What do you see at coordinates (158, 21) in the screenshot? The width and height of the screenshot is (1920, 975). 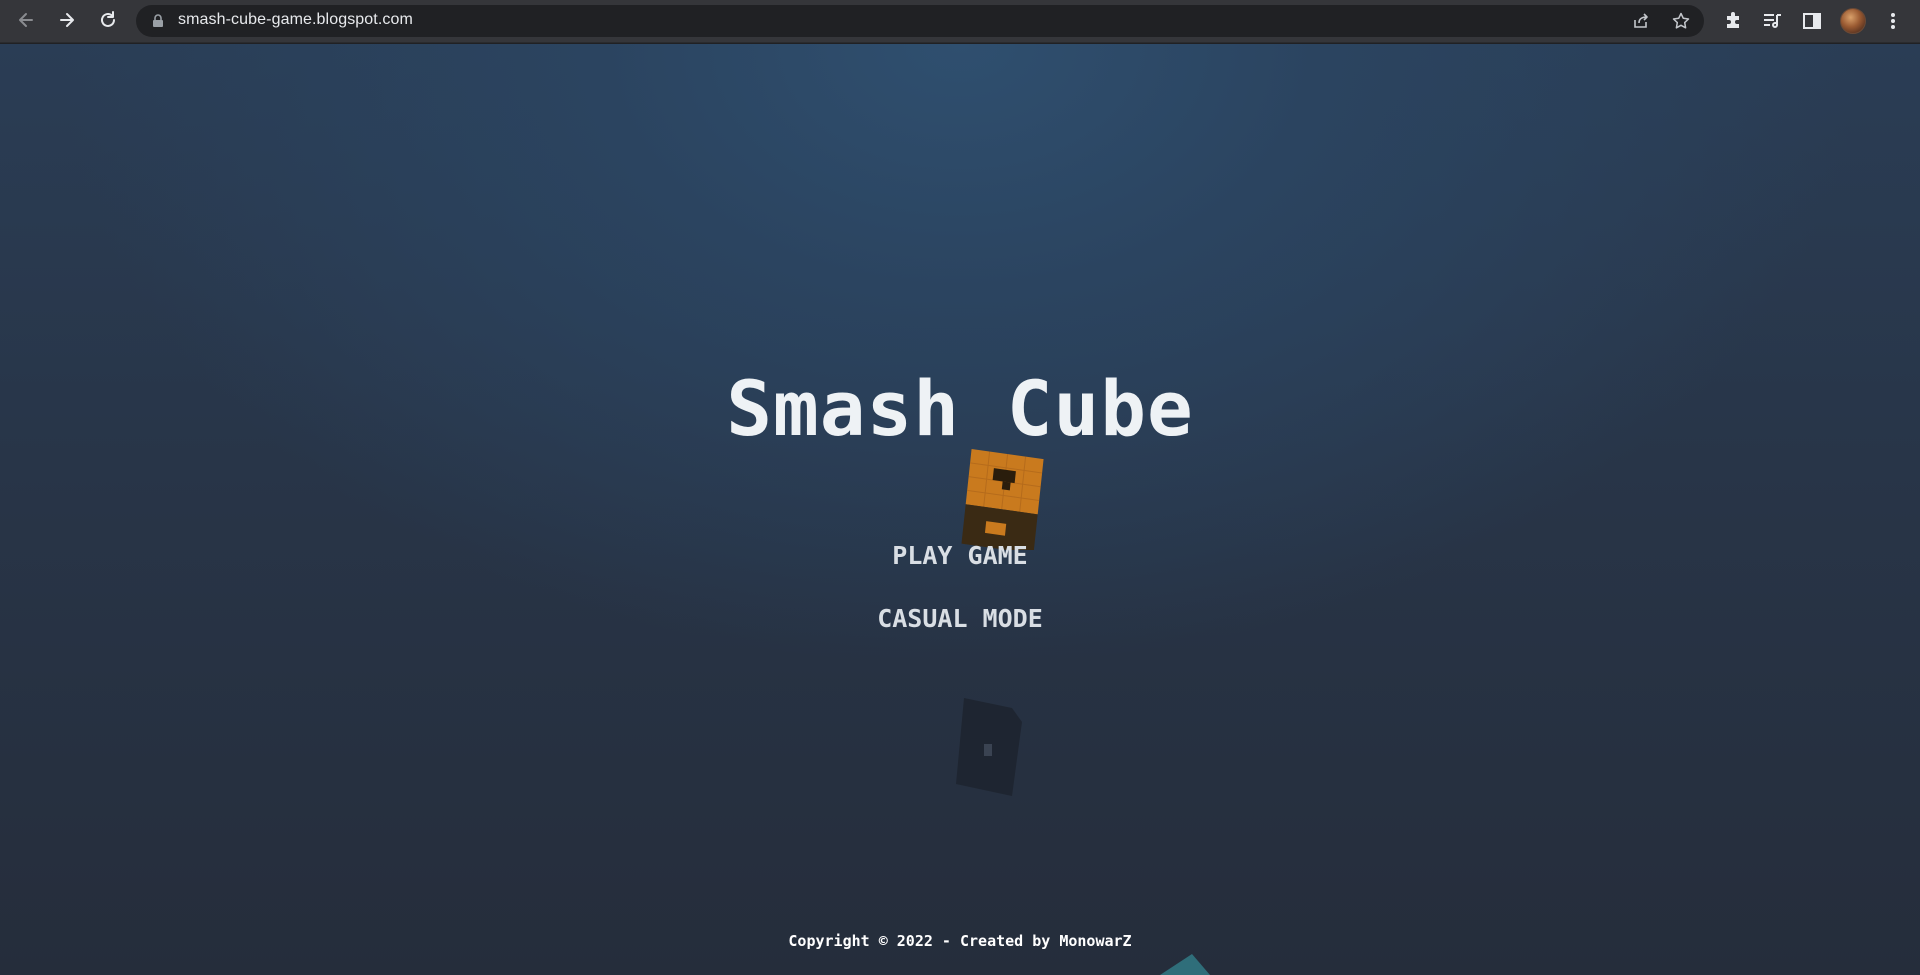 I see `lock-icon` at bounding box center [158, 21].